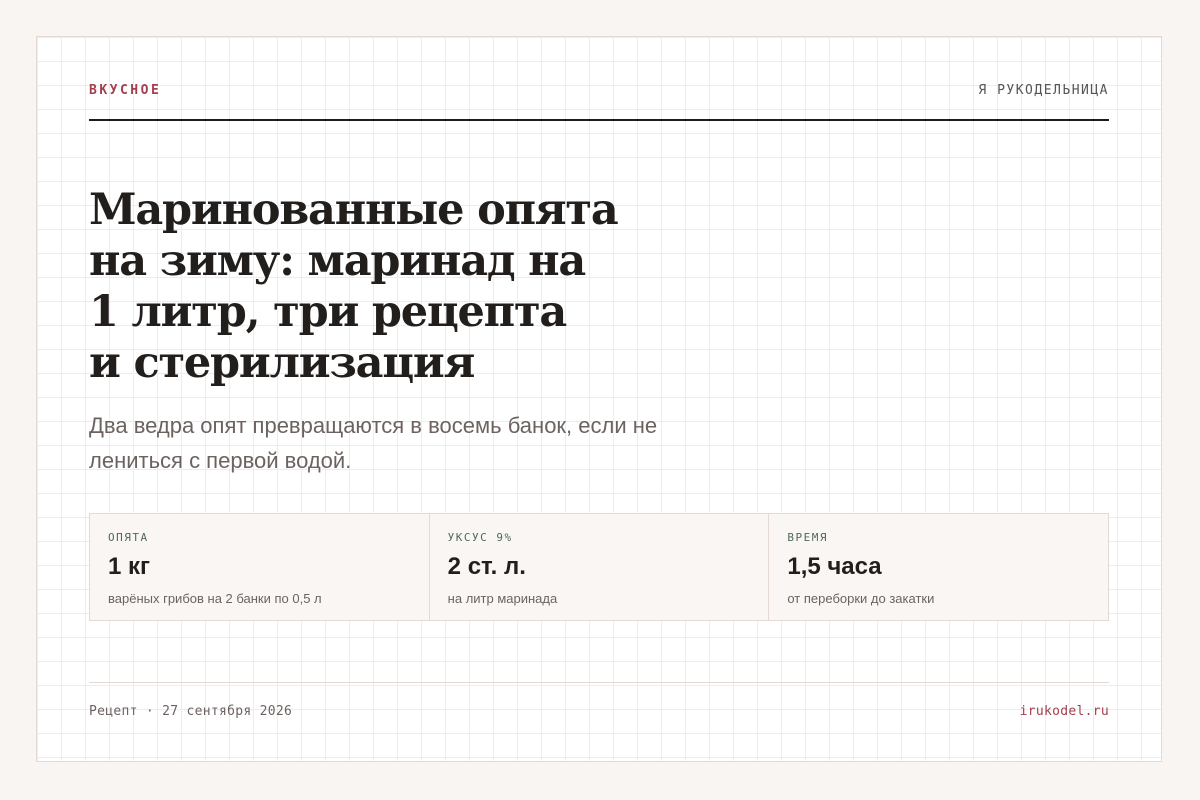 Image resolution: width=1200 pixels, height=800 pixels. I want to click on site-name: Я РУКОДЕЛЬНИЦА, so click(1043, 90).